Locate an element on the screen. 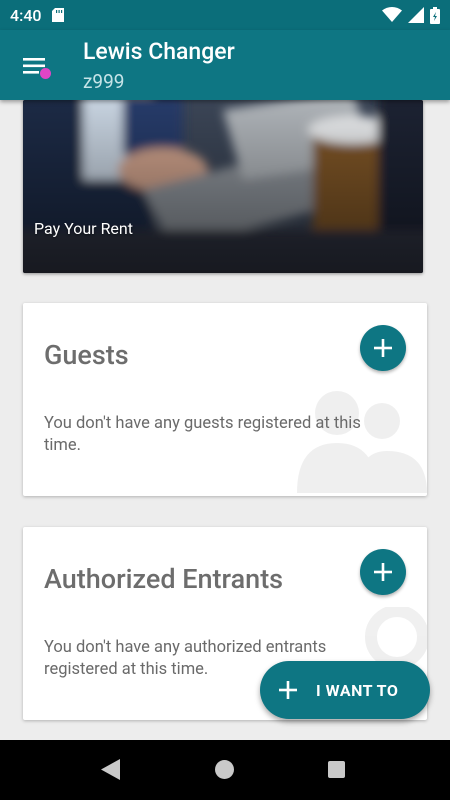  app-bar: Lewis Changer z999 is located at coordinates (225, 65).